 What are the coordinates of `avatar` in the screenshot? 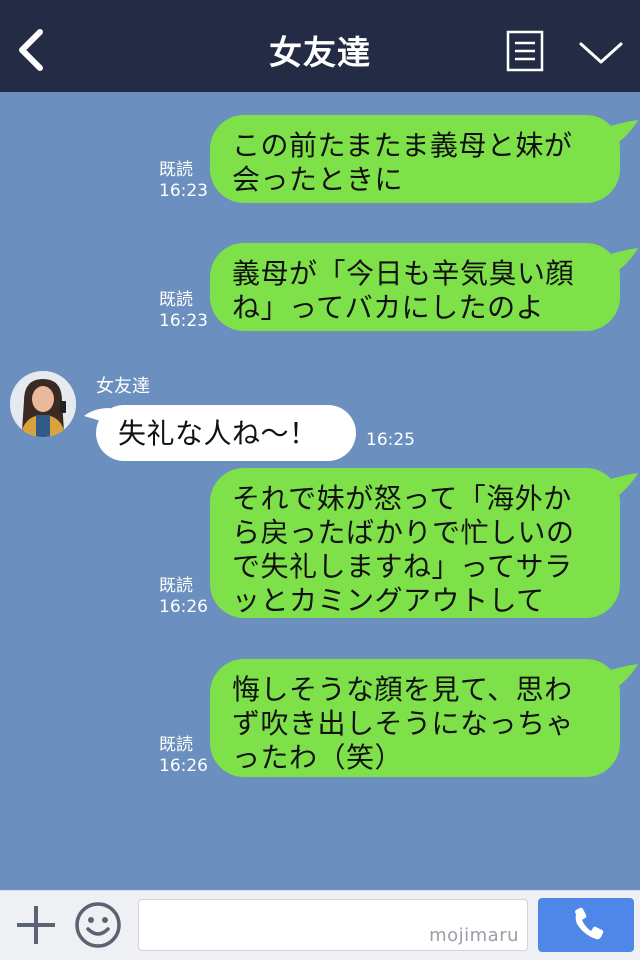 It's located at (43, 404).